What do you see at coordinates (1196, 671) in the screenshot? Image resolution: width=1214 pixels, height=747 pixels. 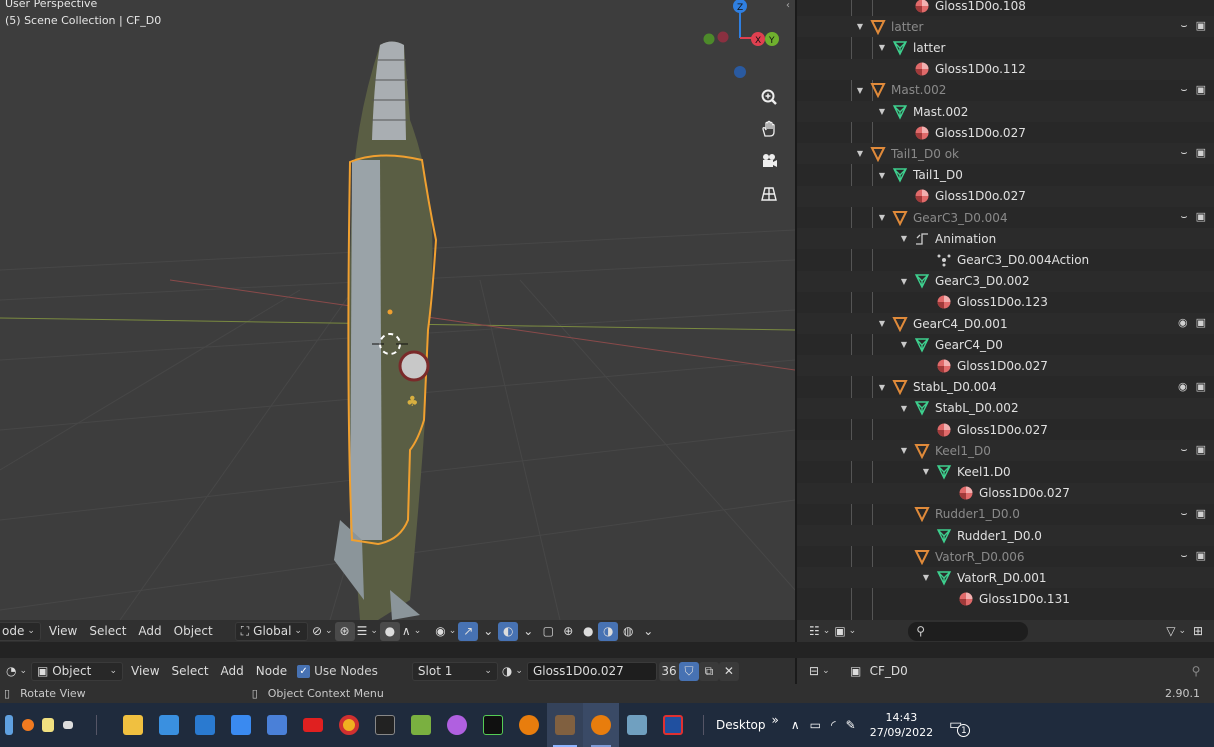 I see `pin-icon: ⚲` at bounding box center [1196, 671].